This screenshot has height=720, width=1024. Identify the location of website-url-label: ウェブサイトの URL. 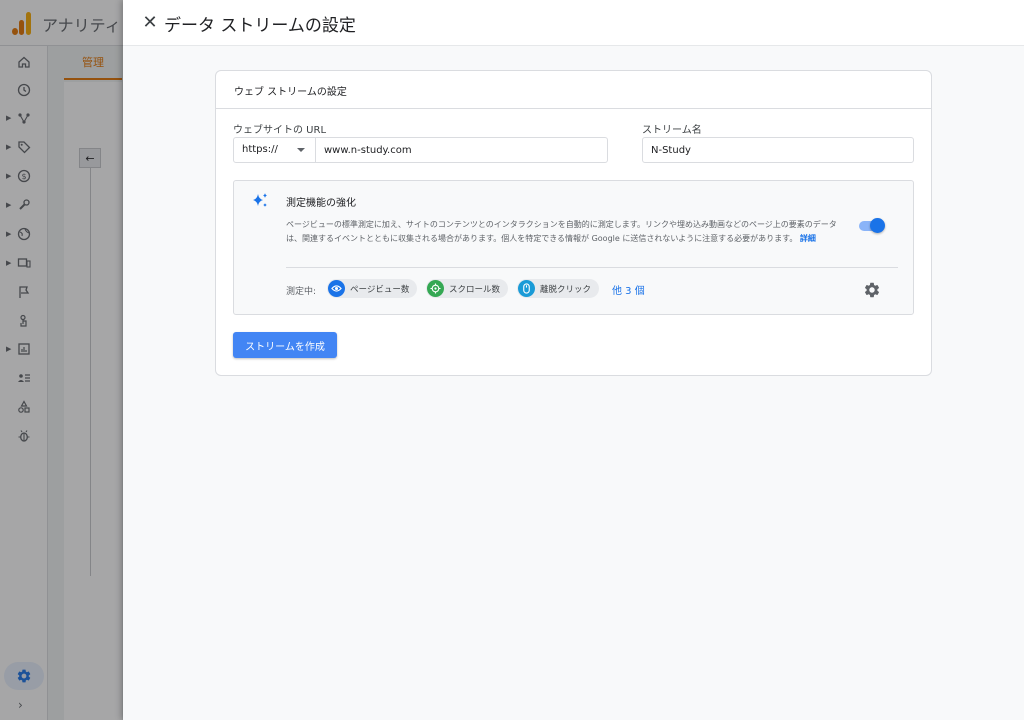
(280, 130).